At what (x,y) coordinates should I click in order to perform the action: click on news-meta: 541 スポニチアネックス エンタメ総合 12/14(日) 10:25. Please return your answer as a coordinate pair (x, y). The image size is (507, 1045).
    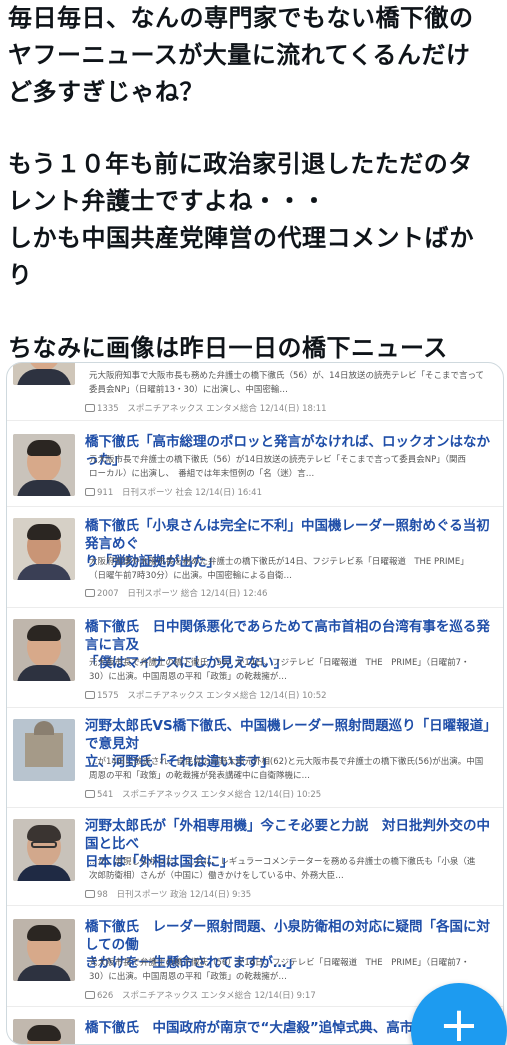
    Looking at the image, I should click on (290, 795).